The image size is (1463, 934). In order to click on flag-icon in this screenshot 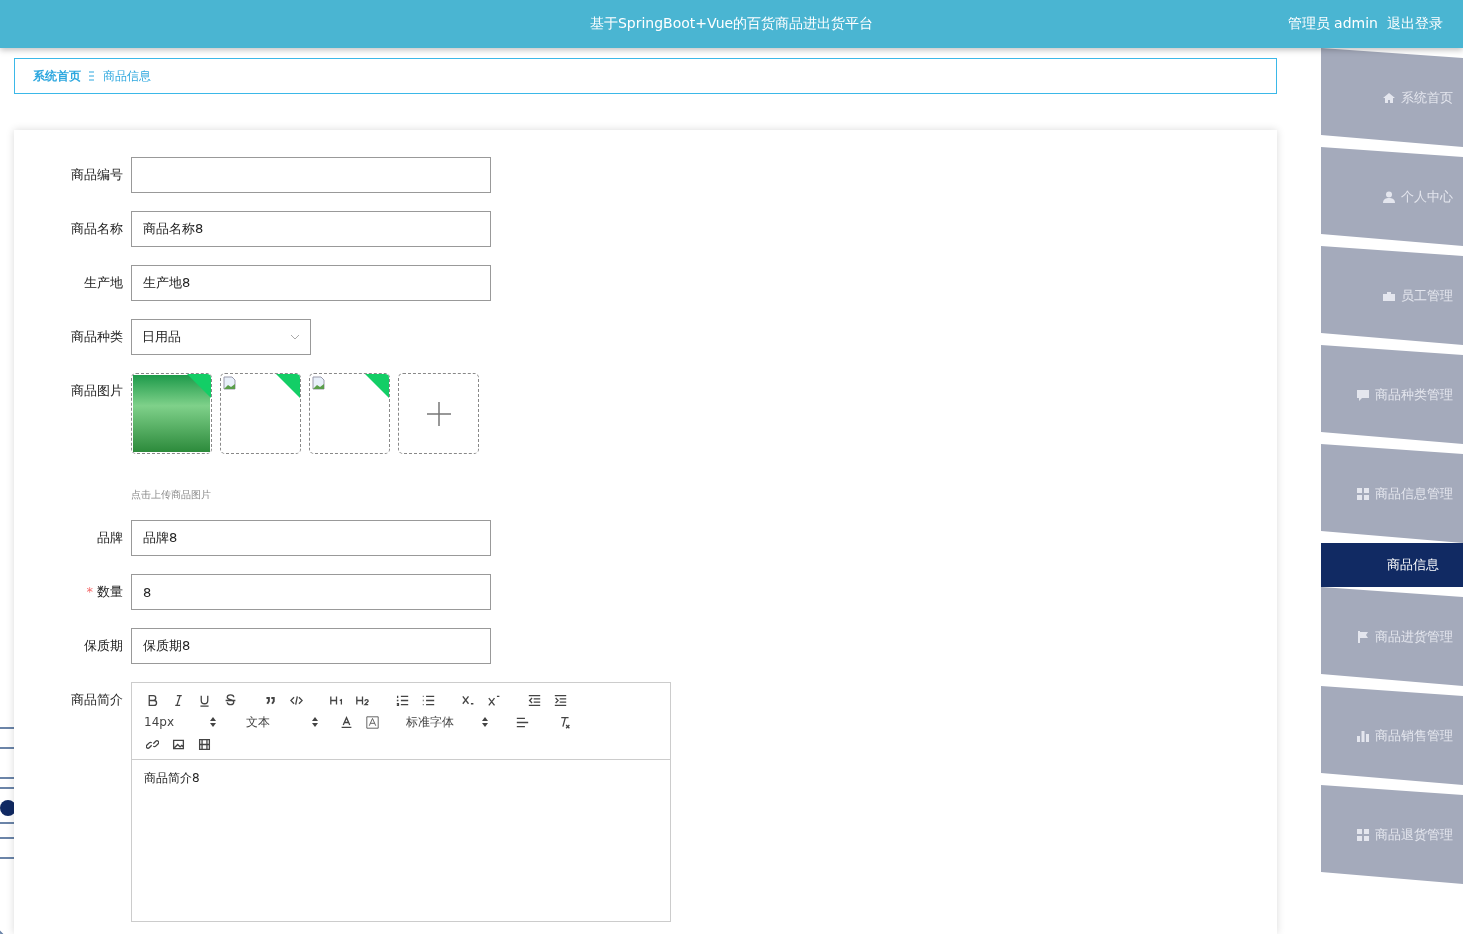, I will do `click(1363, 636)`.